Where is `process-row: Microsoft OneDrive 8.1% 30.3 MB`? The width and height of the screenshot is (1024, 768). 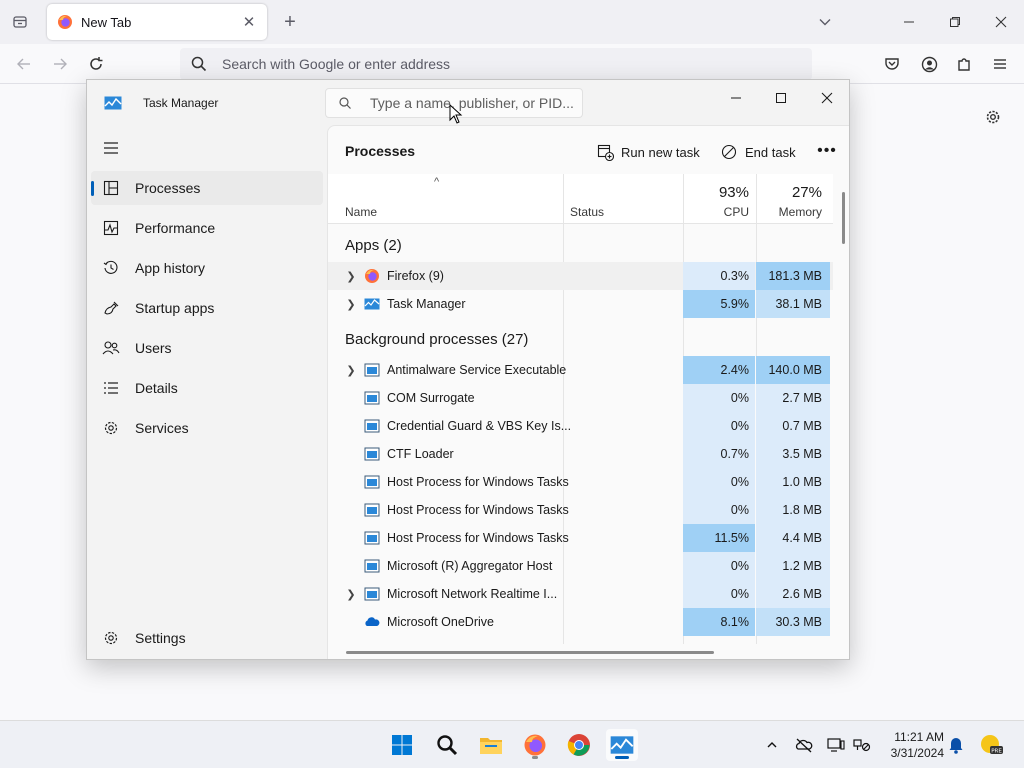 process-row: Microsoft OneDrive 8.1% 30.3 MB is located at coordinates (580, 622).